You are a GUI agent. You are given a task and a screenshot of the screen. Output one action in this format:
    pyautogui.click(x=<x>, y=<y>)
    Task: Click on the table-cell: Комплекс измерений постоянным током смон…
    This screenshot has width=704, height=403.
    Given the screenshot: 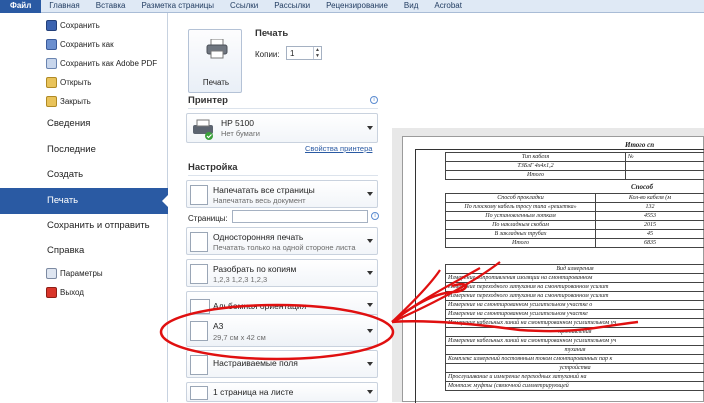 What is the action you would take?
    pyautogui.click(x=575, y=359)
    